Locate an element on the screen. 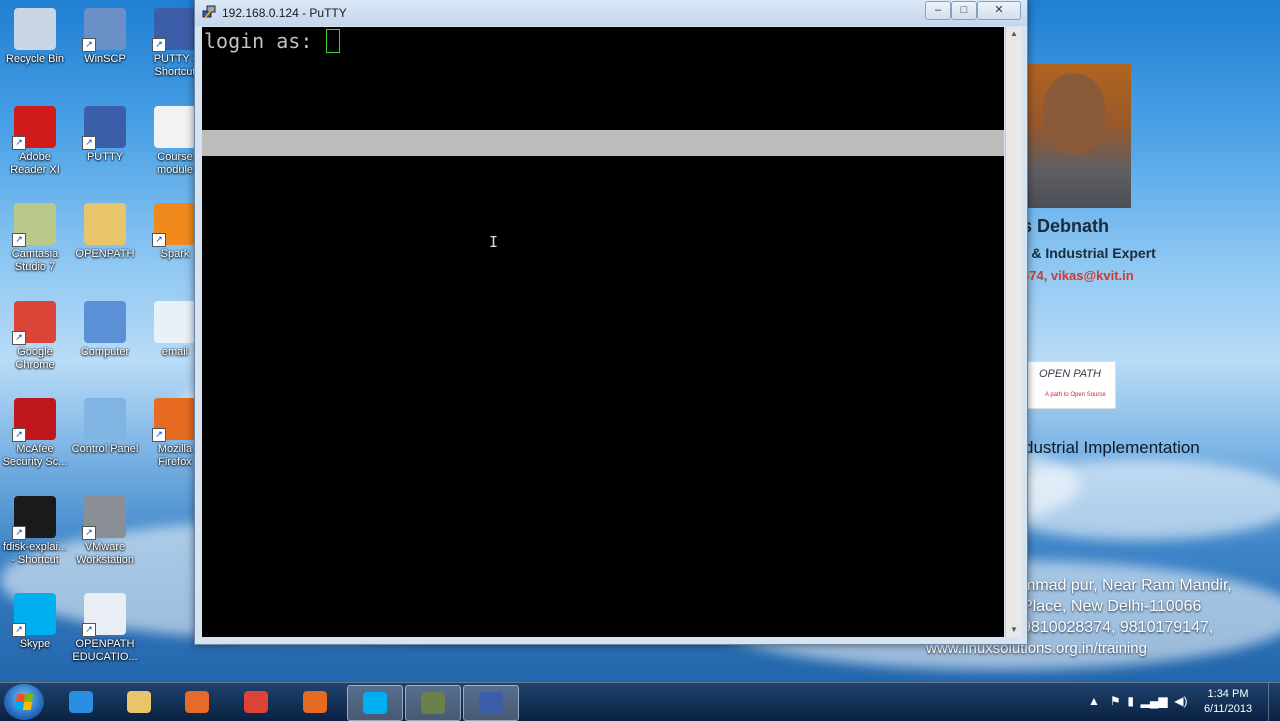  desktop-icon: OPENPATH is located at coordinates (105, 232).